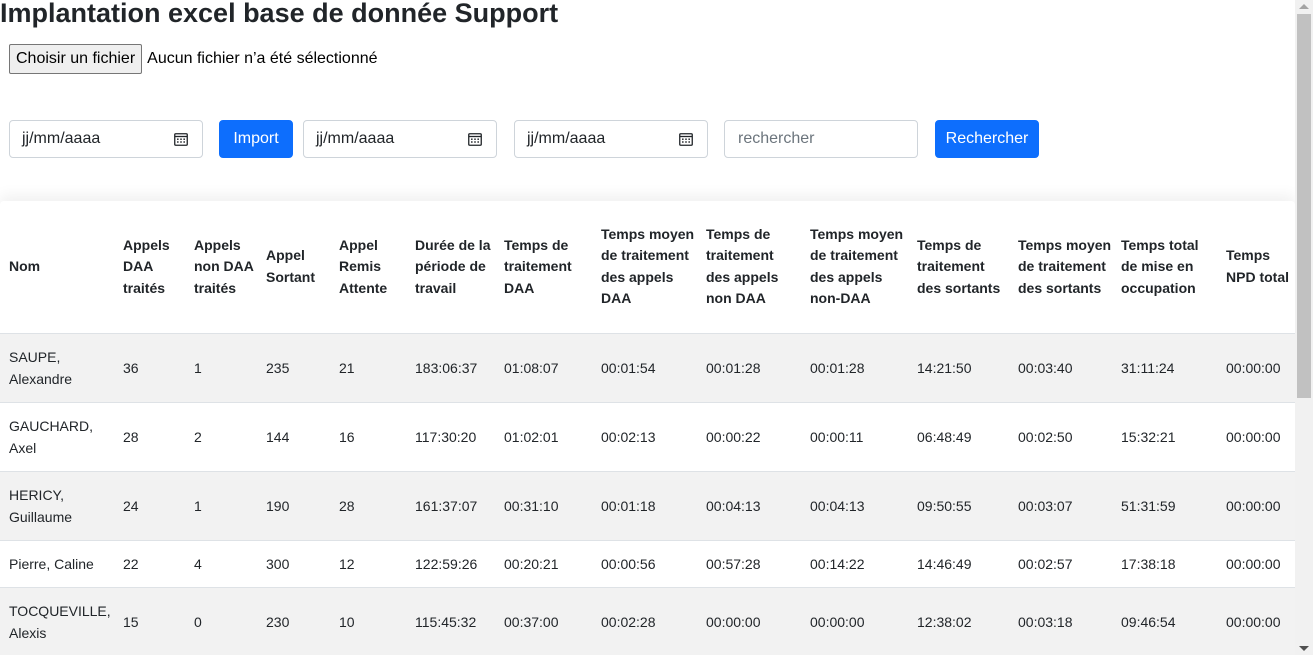 The height and width of the screenshot is (655, 1313). Describe the element at coordinates (566, 138) in the screenshot. I see `date-input-end-text: jj/mm/aaaa` at that location.